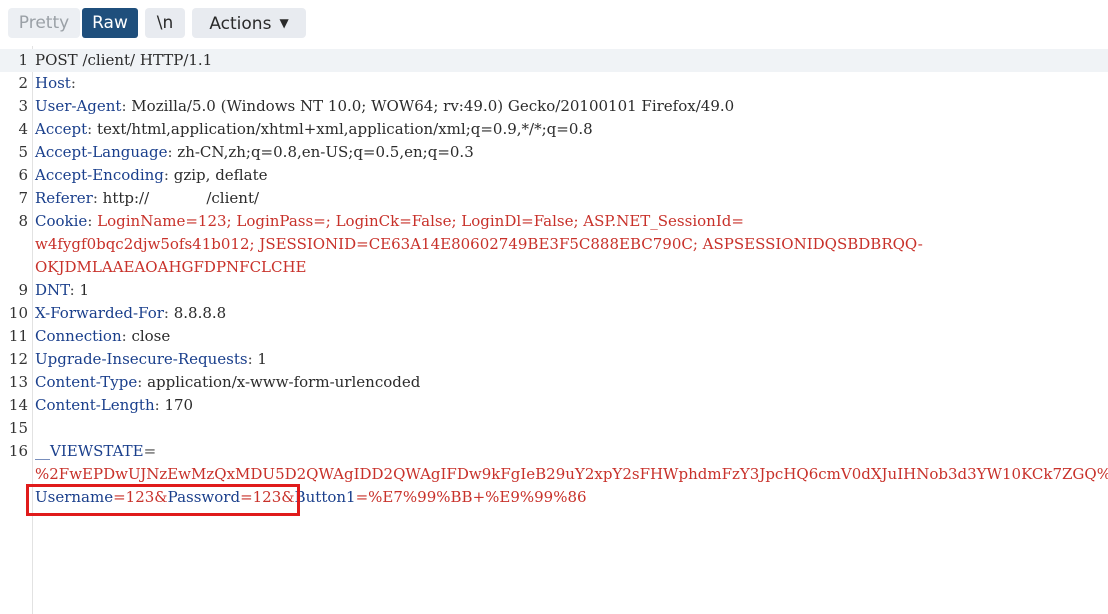  What do you see at coordinates (325, 497) in the screenshot?
I see `param-button-name: Button1` at bounding box center [325, 497].